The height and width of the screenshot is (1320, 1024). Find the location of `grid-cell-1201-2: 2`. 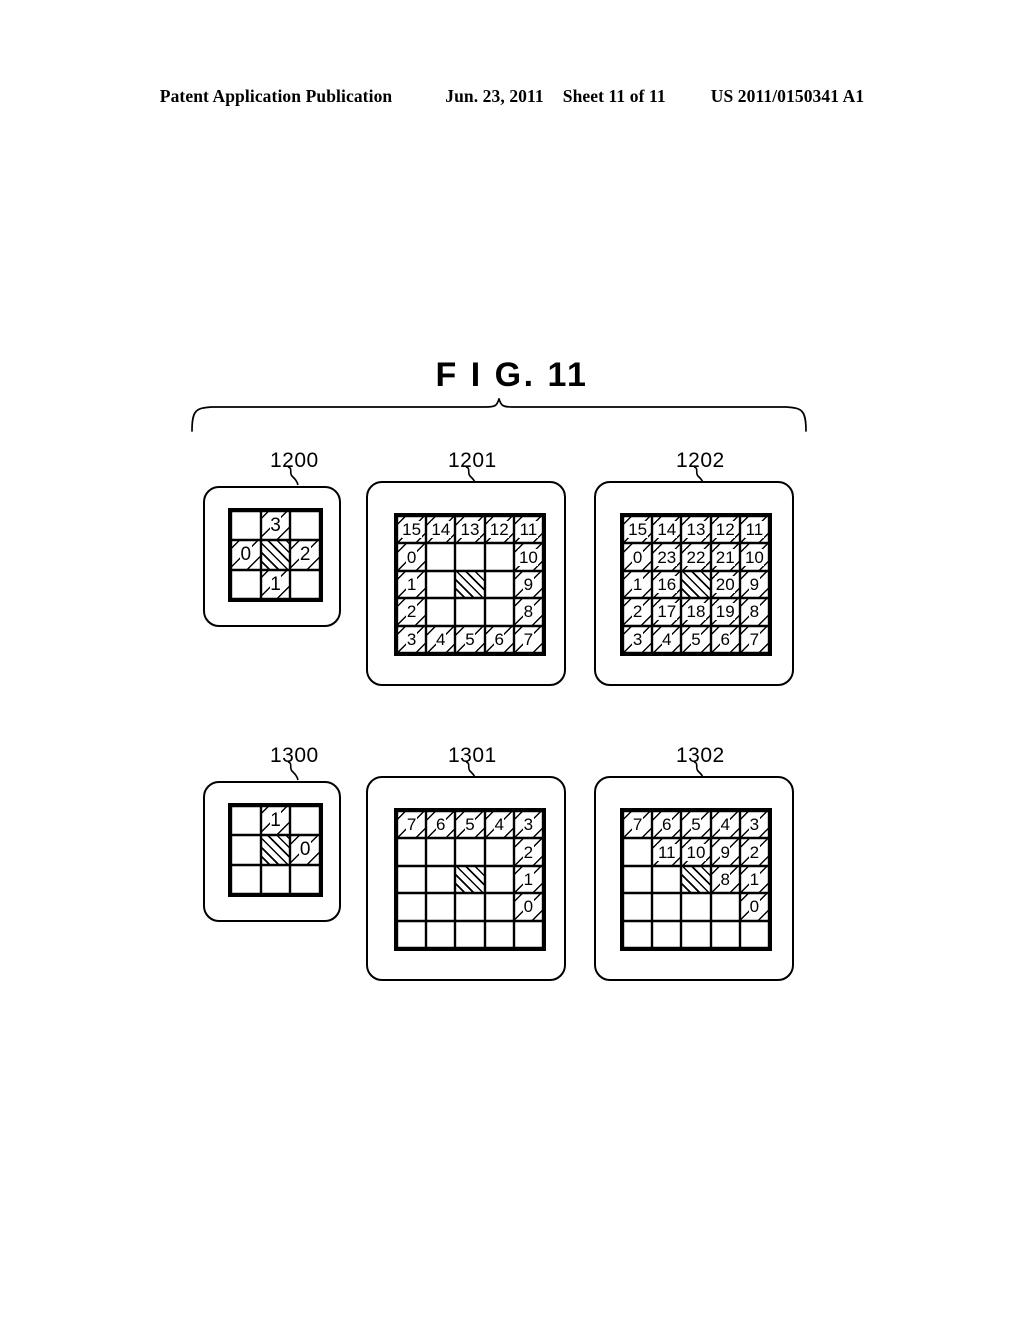

grid-cell-1201-2: 2 is located at coordinates (412, 612).